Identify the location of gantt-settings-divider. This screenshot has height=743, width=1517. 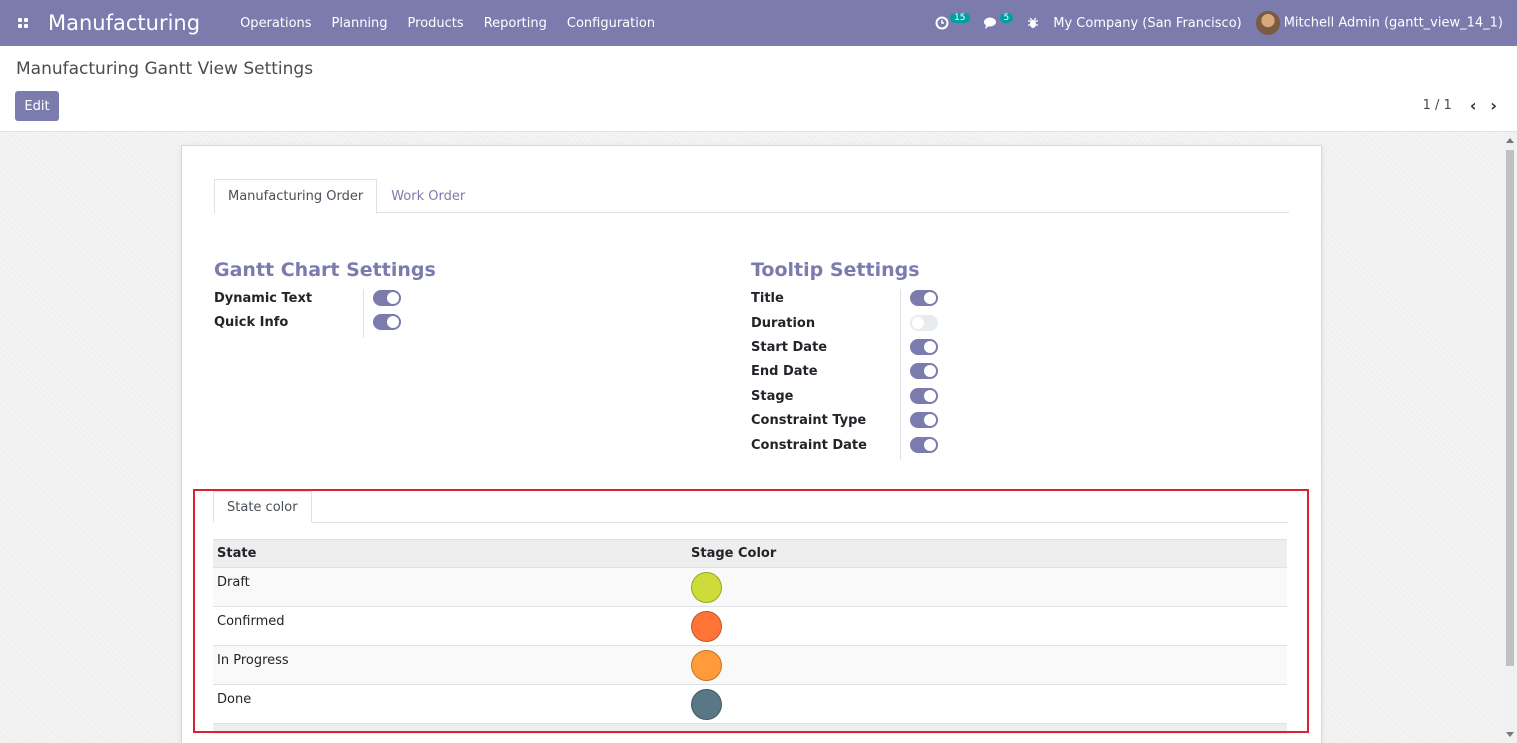
(363, 313).